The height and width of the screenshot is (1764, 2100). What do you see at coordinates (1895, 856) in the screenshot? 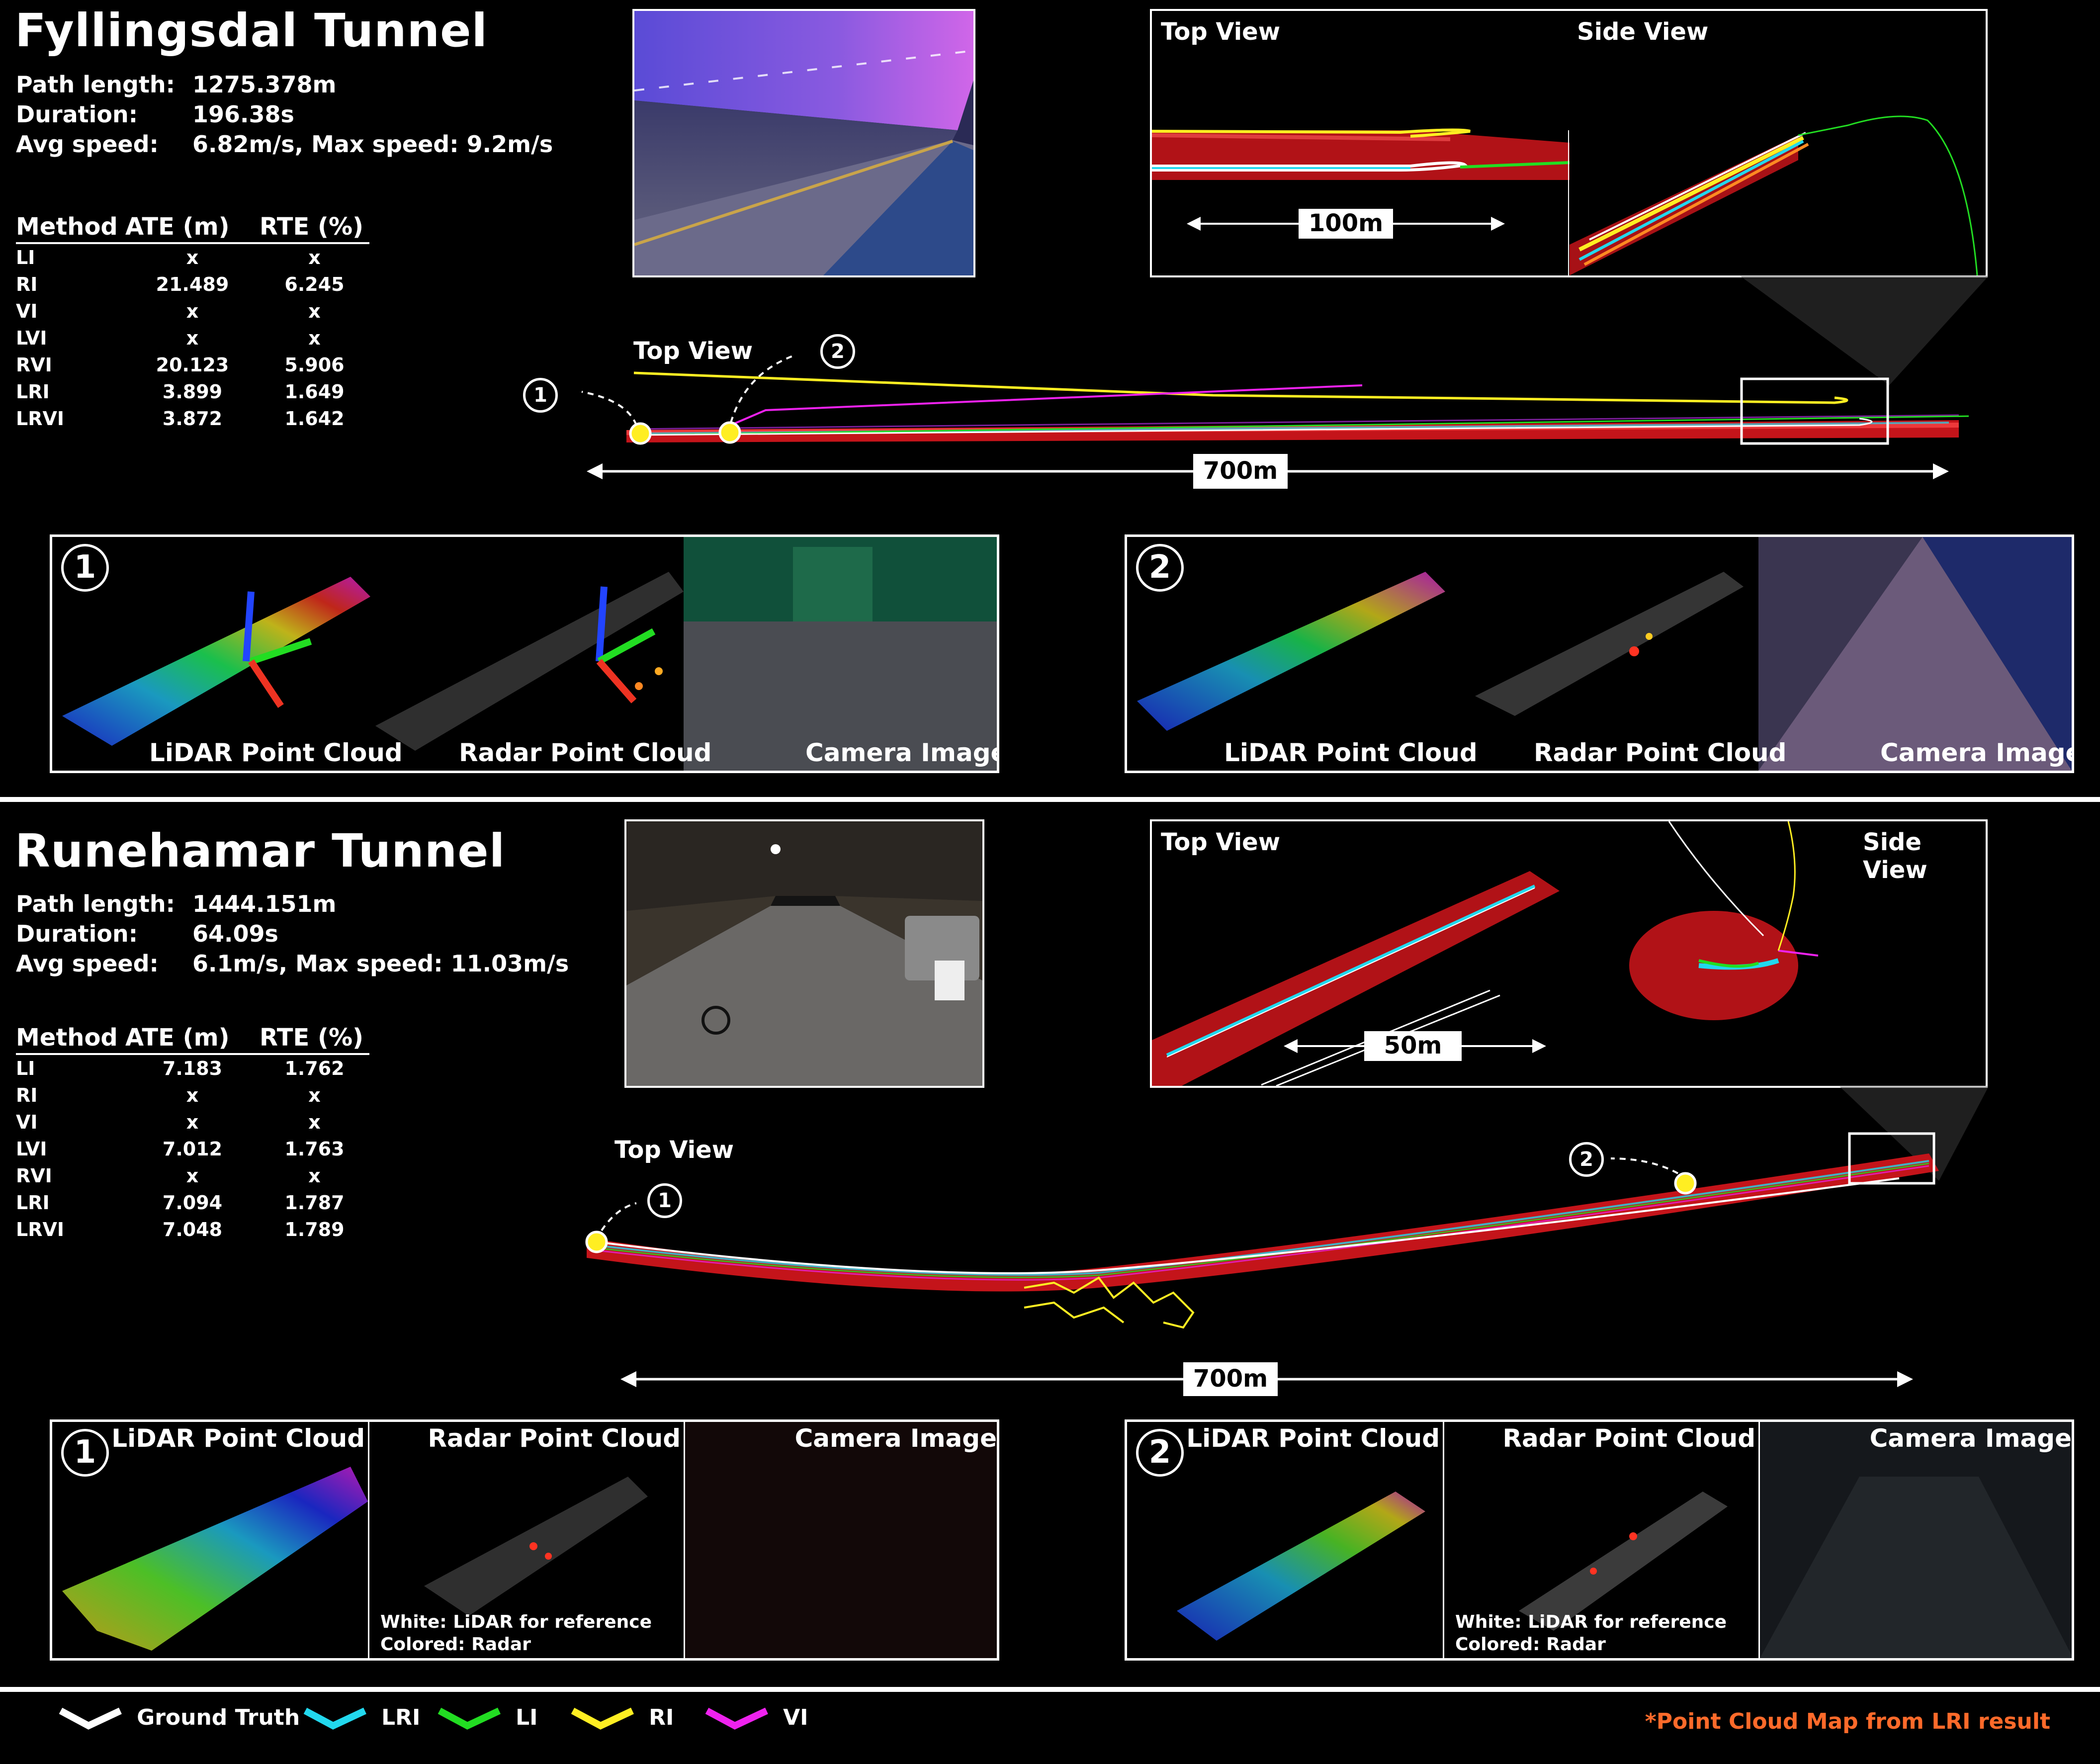
I see `inset-side-view-label: Side View` at bounding box center [1895, 856].